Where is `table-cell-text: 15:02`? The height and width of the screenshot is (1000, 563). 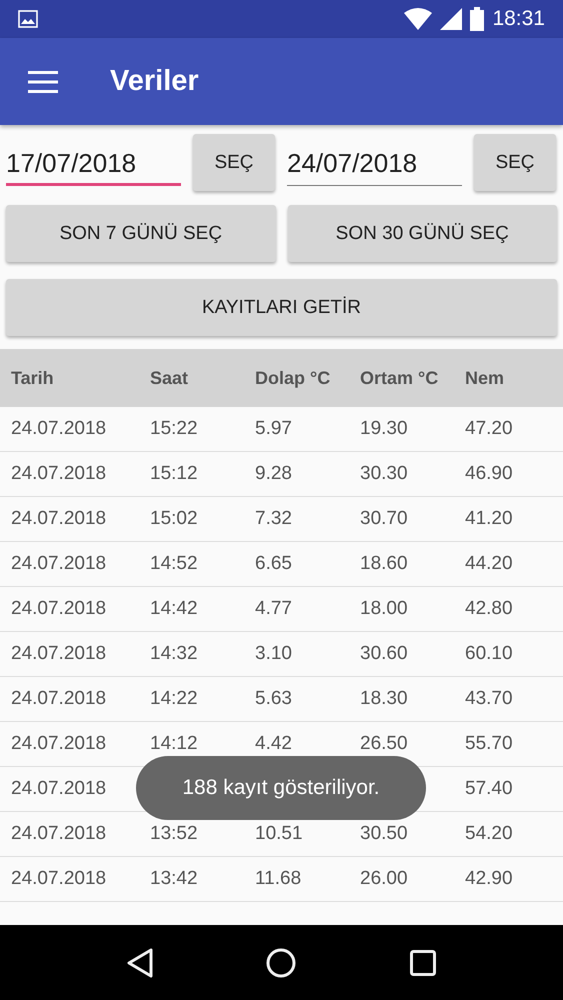 table-cell-text: 15:02 is located at coordinates (174, 519).